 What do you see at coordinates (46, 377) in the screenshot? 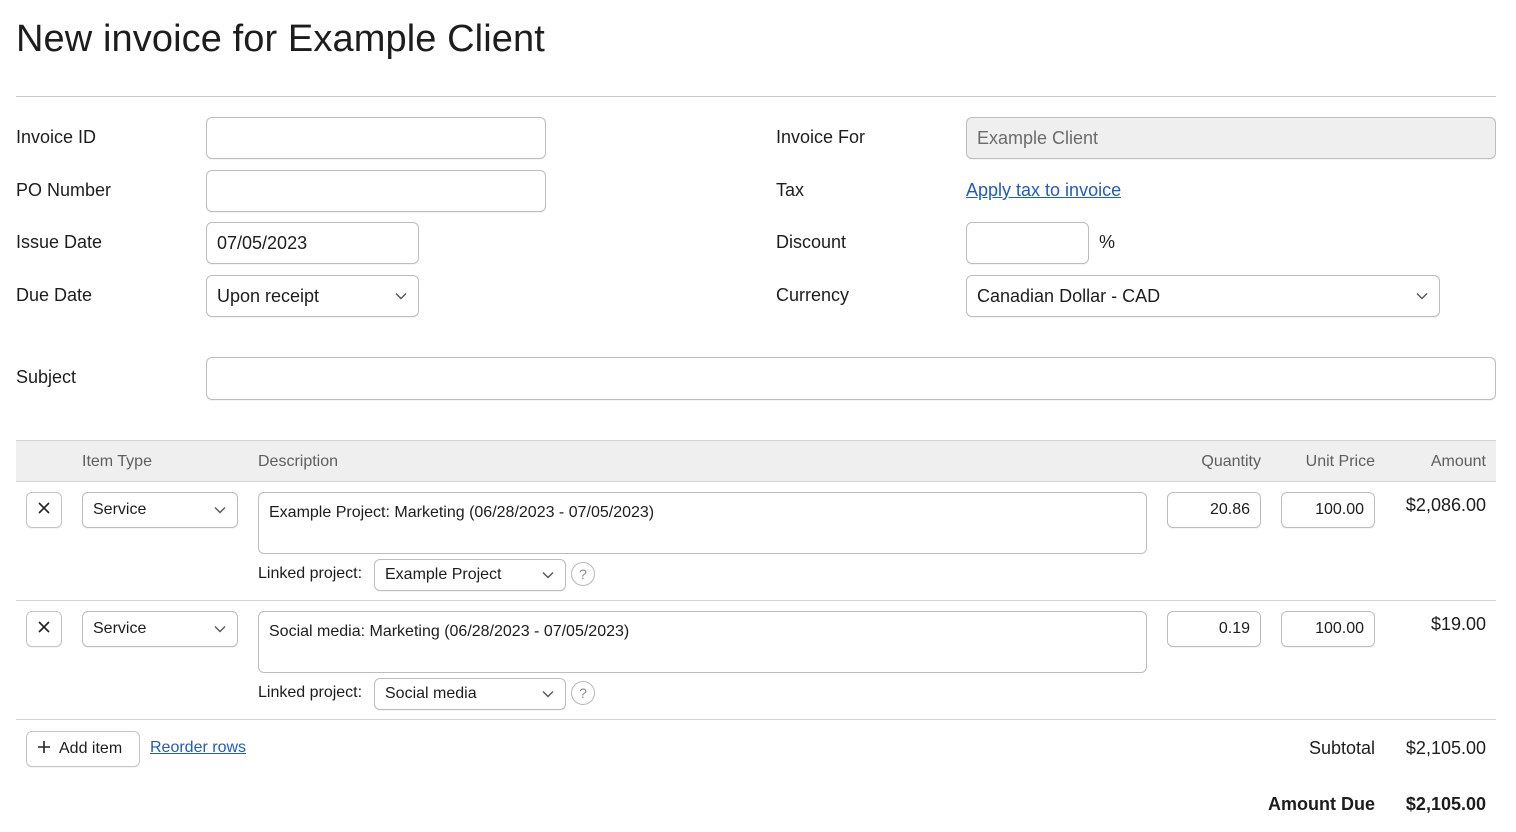
I see `subject-label: Subject` at bounding box center [46, 377].